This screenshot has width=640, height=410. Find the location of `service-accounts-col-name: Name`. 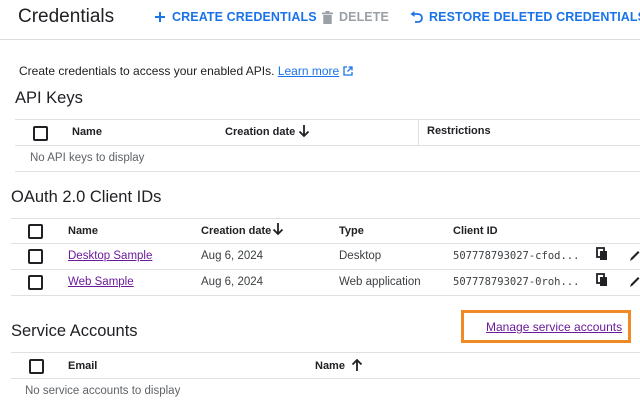

service-accounts-col-name: Name is located at coordinates (330, 366).